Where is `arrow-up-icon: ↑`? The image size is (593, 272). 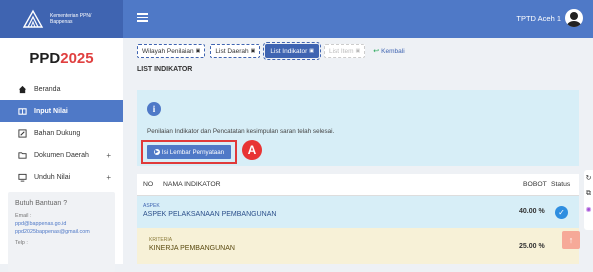
arrow-up-icon: ↑ is located at coordinates (571, 240).